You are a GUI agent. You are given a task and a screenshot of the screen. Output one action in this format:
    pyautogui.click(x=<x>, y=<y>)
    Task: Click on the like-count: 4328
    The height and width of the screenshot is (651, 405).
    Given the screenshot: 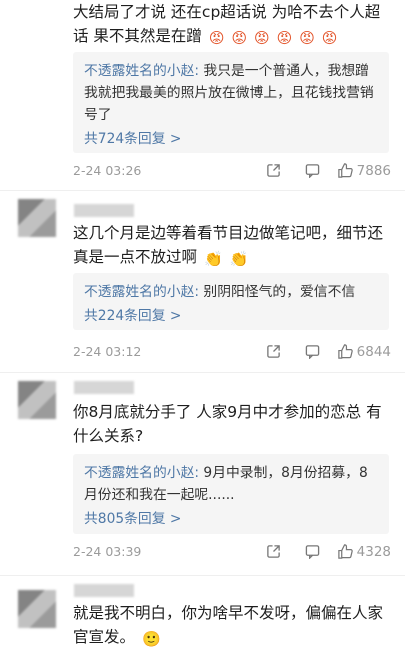 What is the action you would take?
    pyautogui.click(x=373, y=552)
    